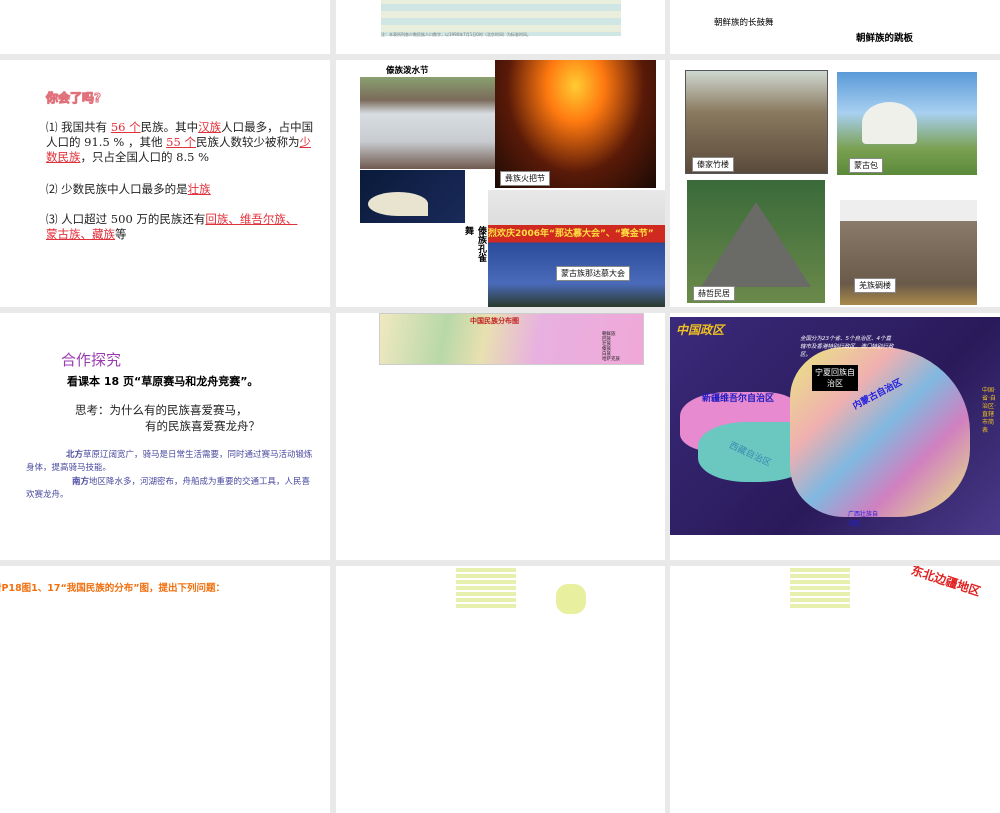 This screenshot has height=813, width=1000. I want to click on answer: 56 个, so click(125, 127).